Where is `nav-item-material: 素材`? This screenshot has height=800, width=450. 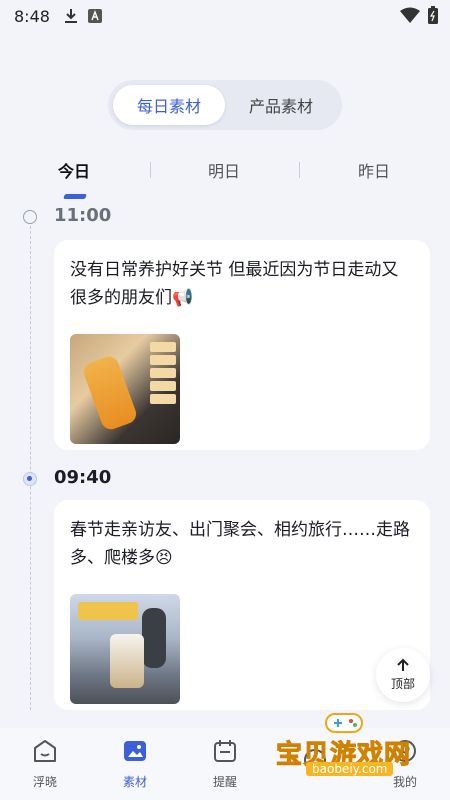 nav-item-material: 素材 is located at coordinates (135, 764).